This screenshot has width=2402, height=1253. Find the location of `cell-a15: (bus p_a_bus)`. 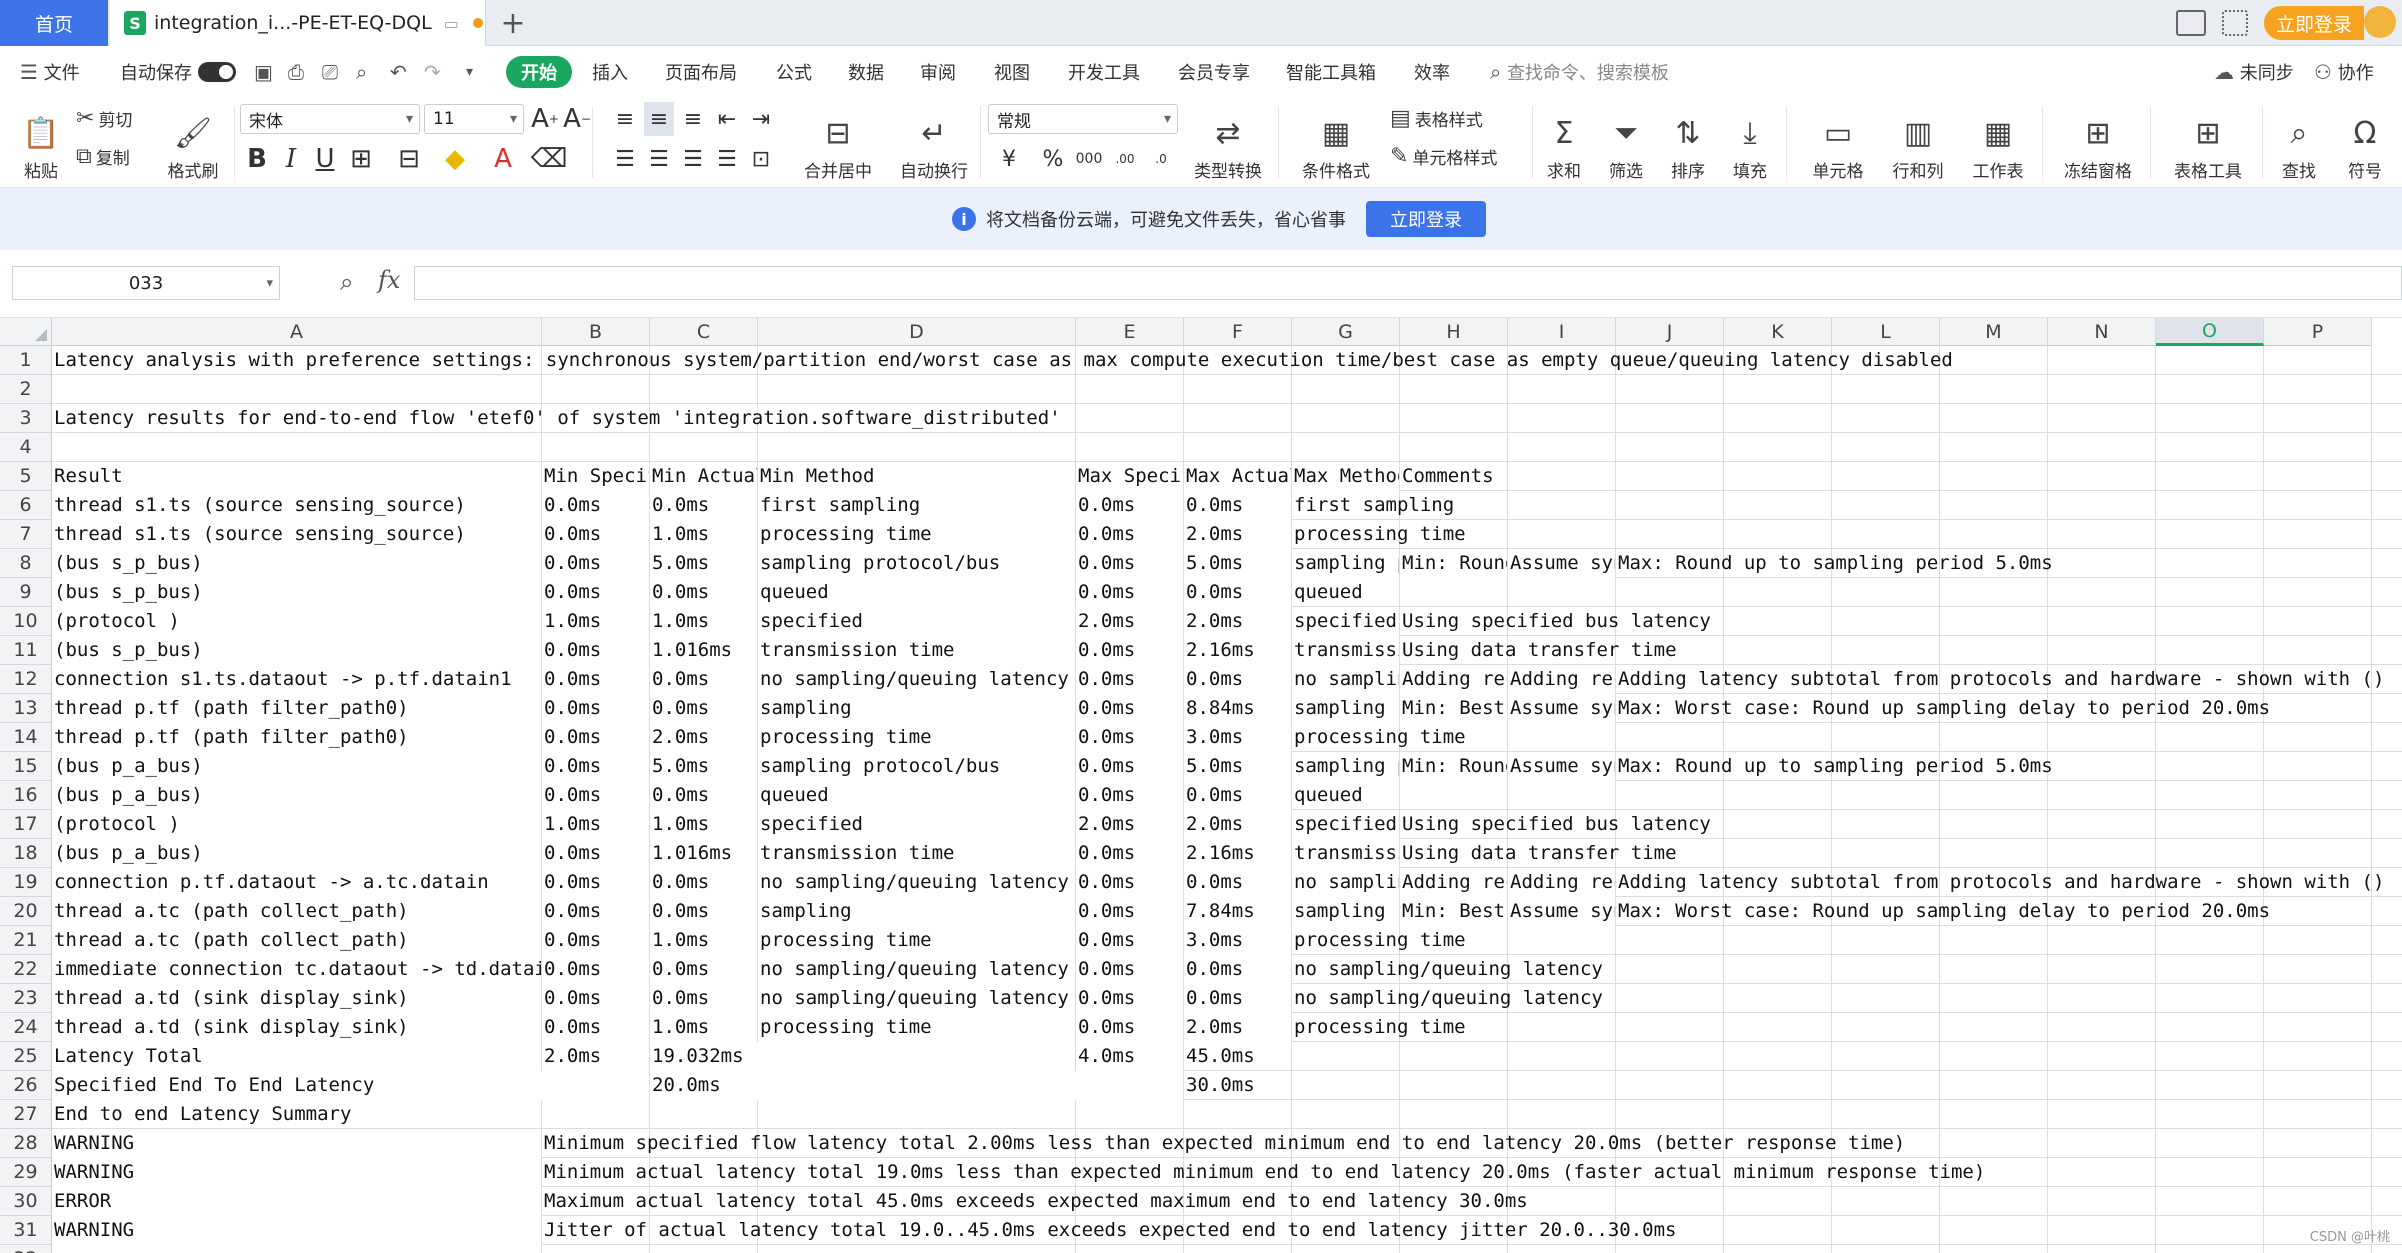

cell-a15: (bus p_a_bus) is located at coordinates (296, 766).